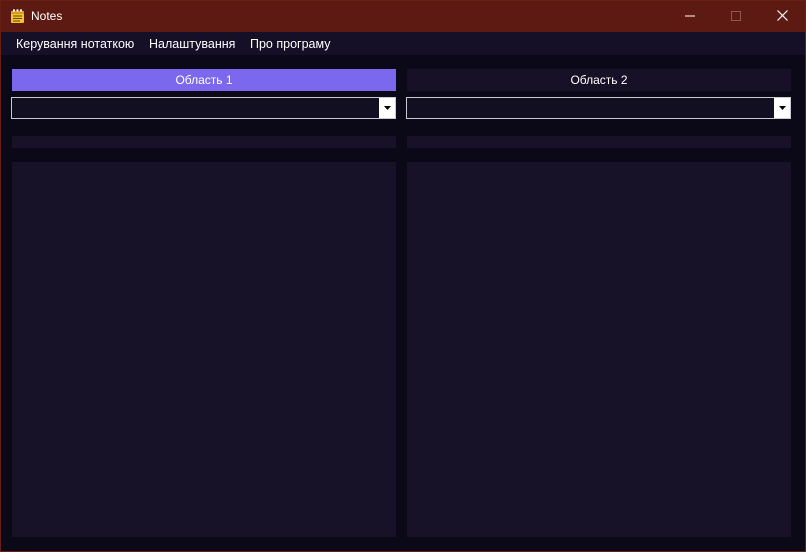 The image size is (806, 552). Describe the element at coordinates (598, 108) in the screenshot. I see `area-2-dropdown` at that location.